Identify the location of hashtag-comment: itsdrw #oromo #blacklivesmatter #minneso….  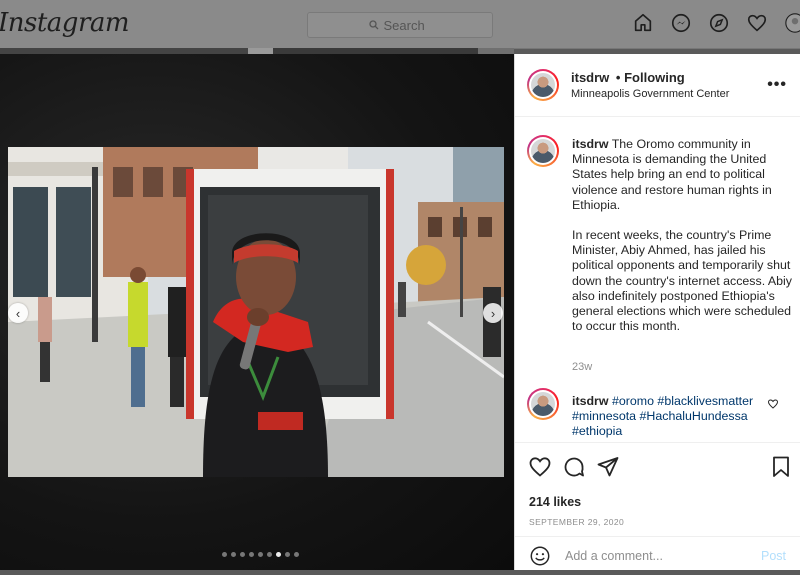
(657, 414).